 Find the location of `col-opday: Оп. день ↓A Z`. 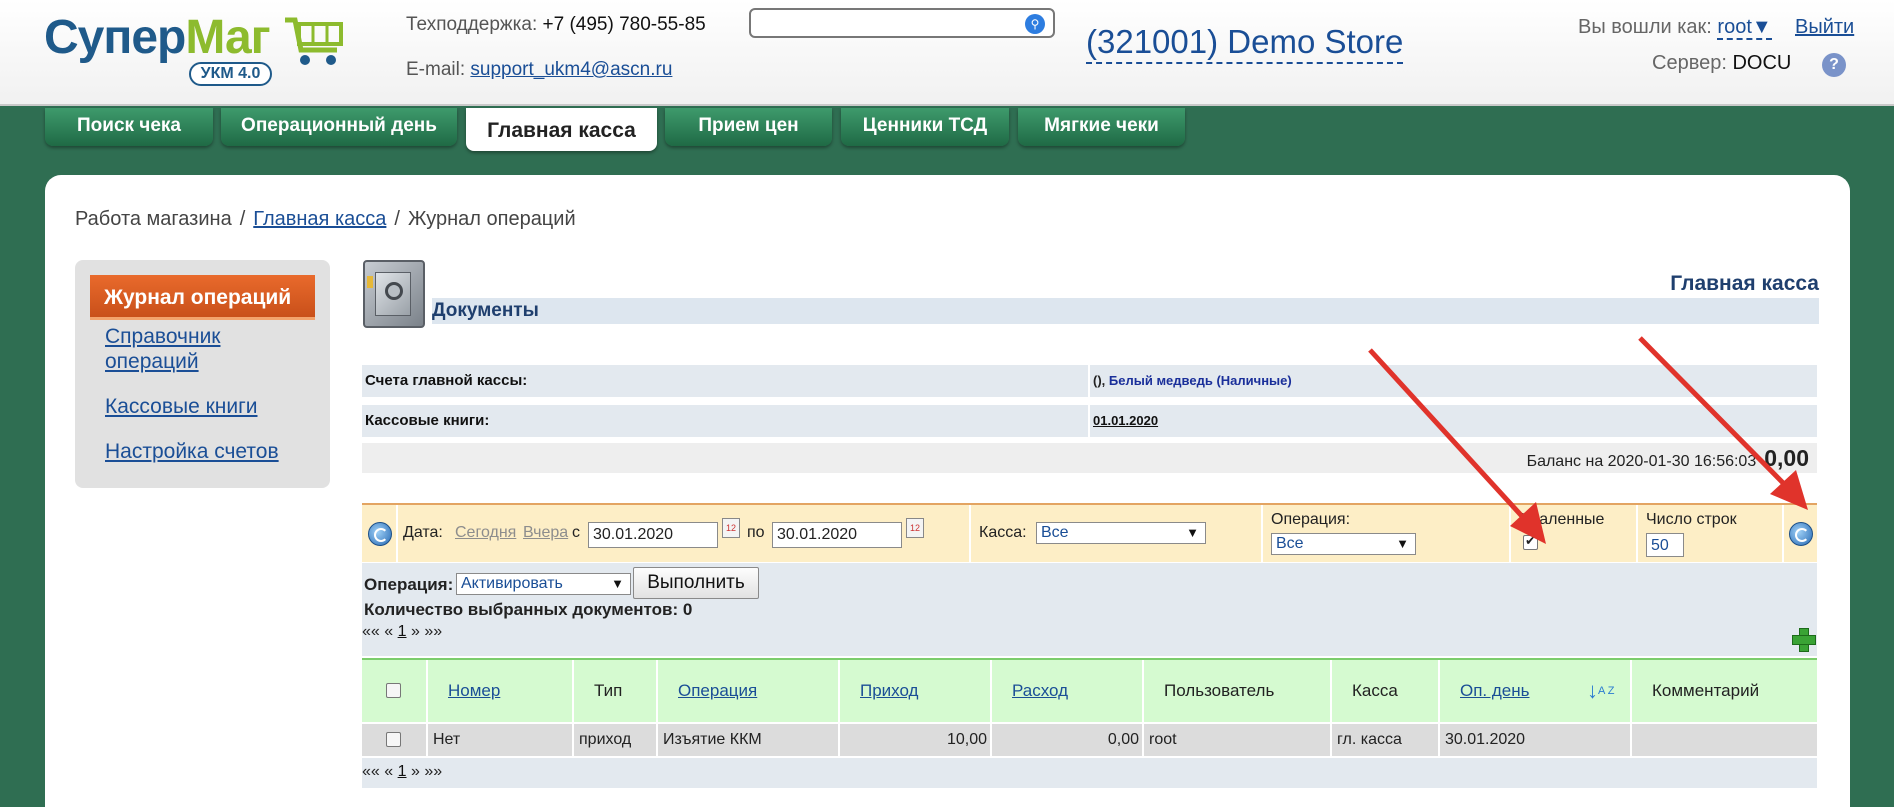

col-opday: Оп. день ↓A Z is located at coordinates (1537, 691).